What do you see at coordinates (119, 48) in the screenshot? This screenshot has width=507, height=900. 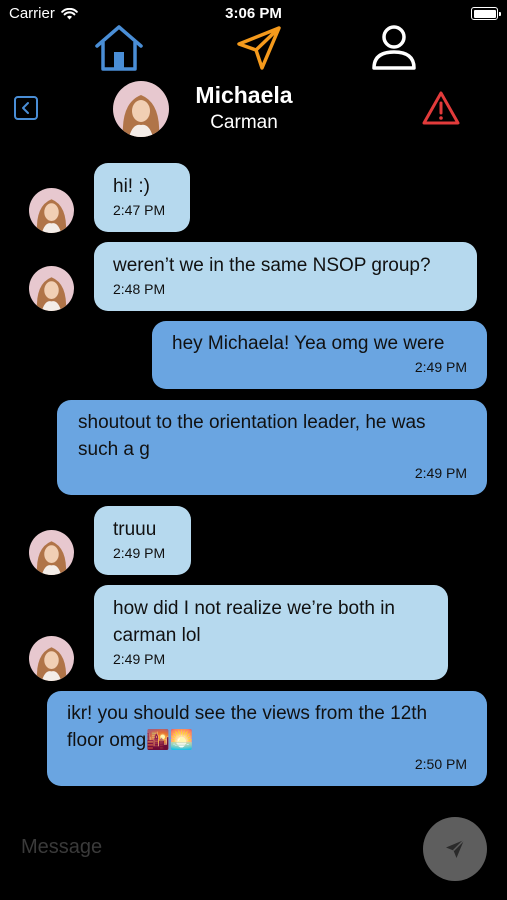 I see `home-icon` at bounding box center [119, 48].